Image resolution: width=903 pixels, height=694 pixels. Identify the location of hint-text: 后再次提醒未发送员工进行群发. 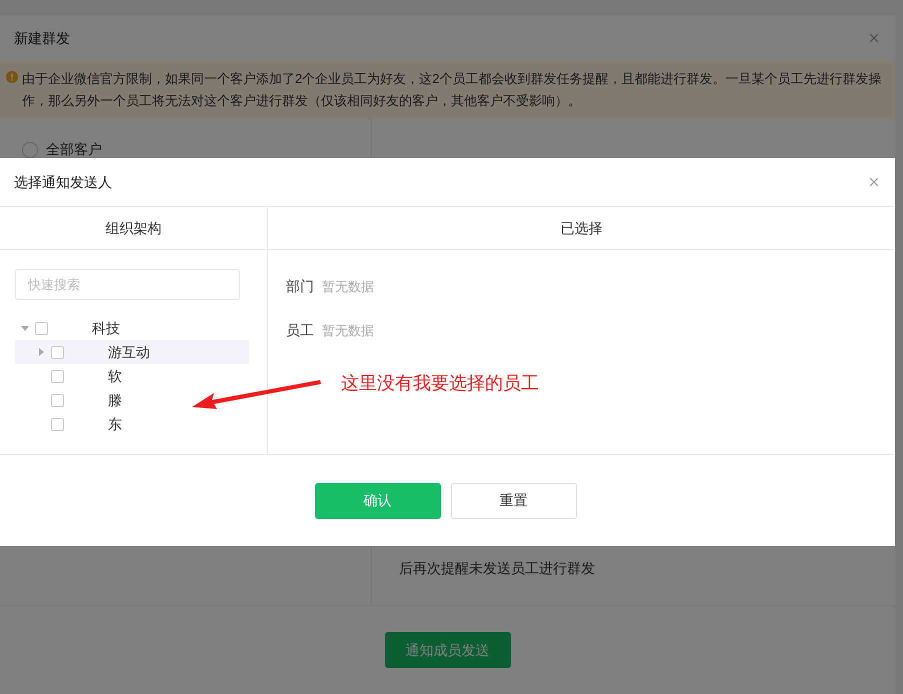
(497, 568).